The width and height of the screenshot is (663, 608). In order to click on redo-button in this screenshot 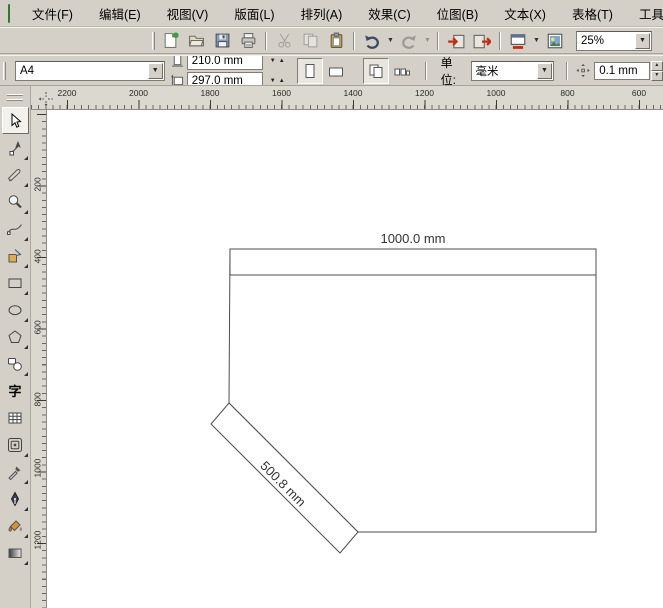, I will do `click(409, 41)`.